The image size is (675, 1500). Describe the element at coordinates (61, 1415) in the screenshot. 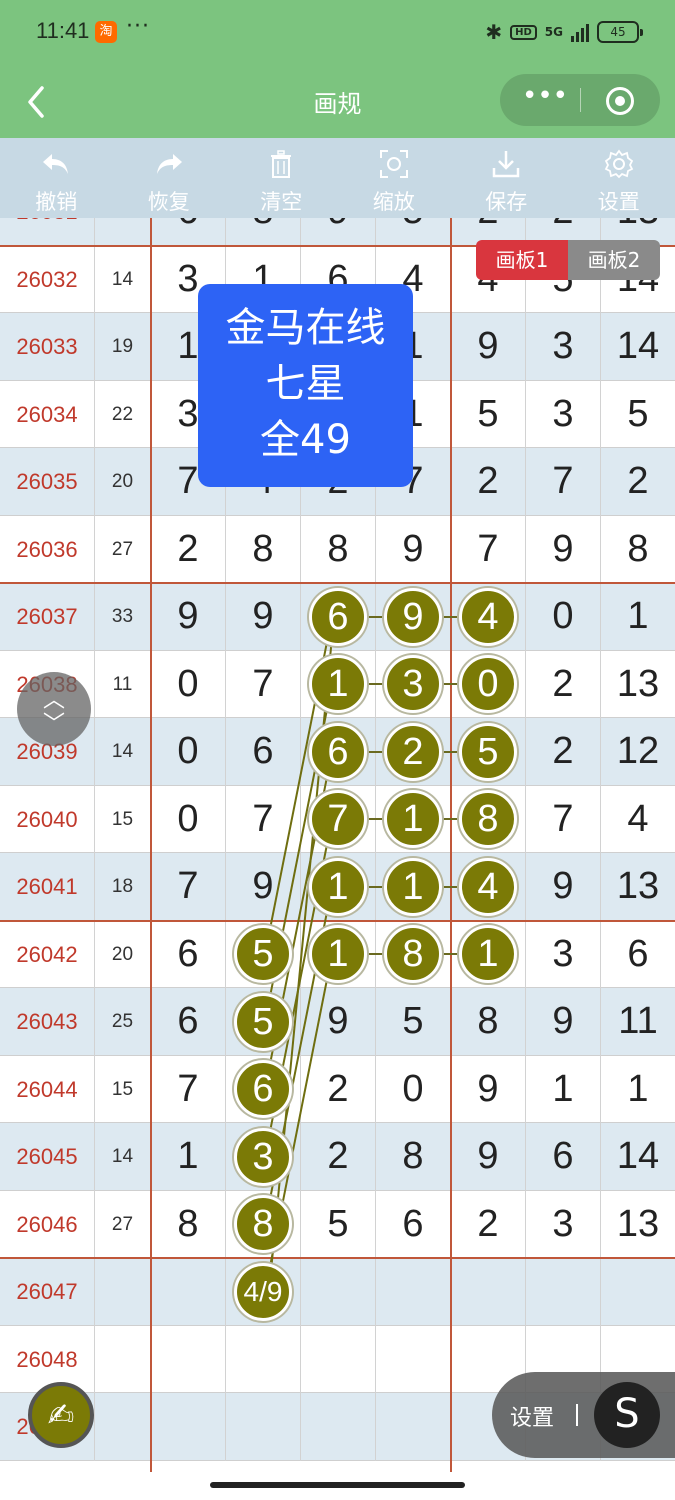

I see `draw-pen-button: ✍` at that location.